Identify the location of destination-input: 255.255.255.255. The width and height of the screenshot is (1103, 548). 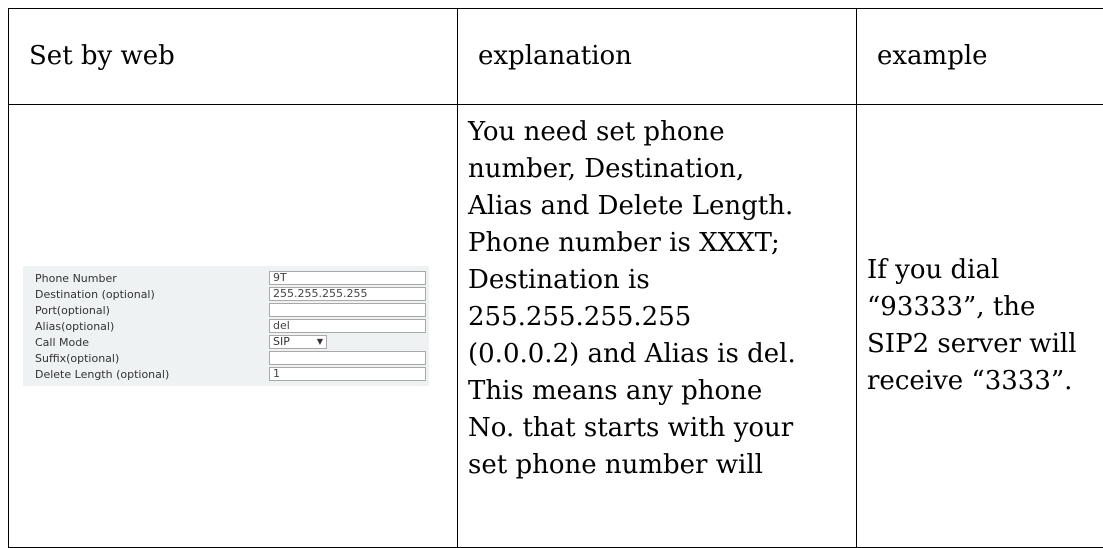
(347, 294).